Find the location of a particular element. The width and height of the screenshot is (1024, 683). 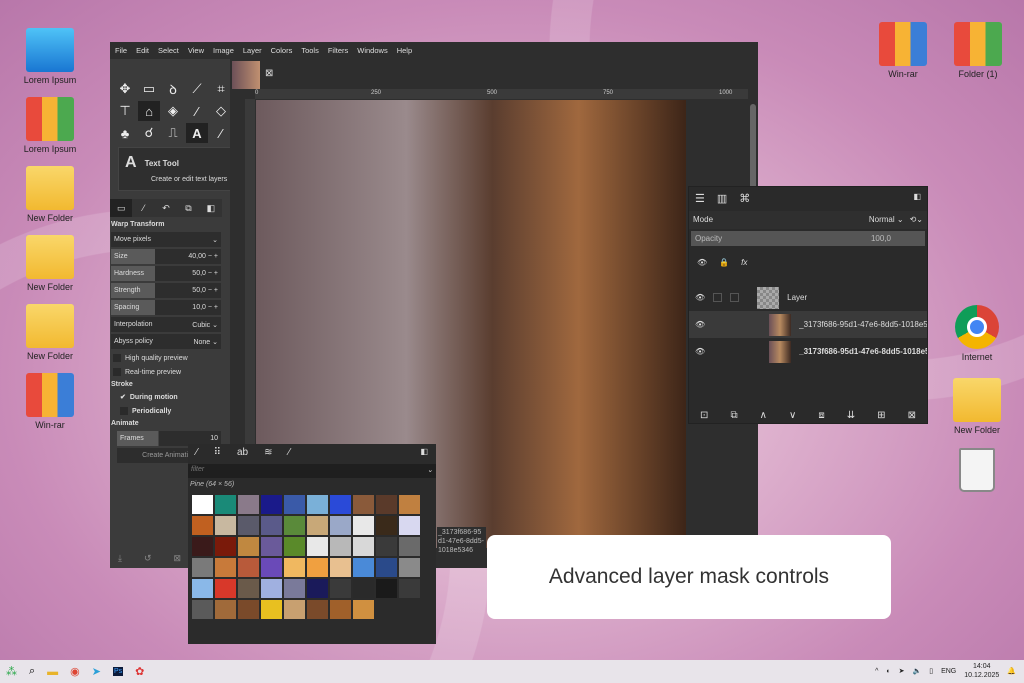

duplicate-layer-icon: ⧈ is located at coordinates (821, 415).